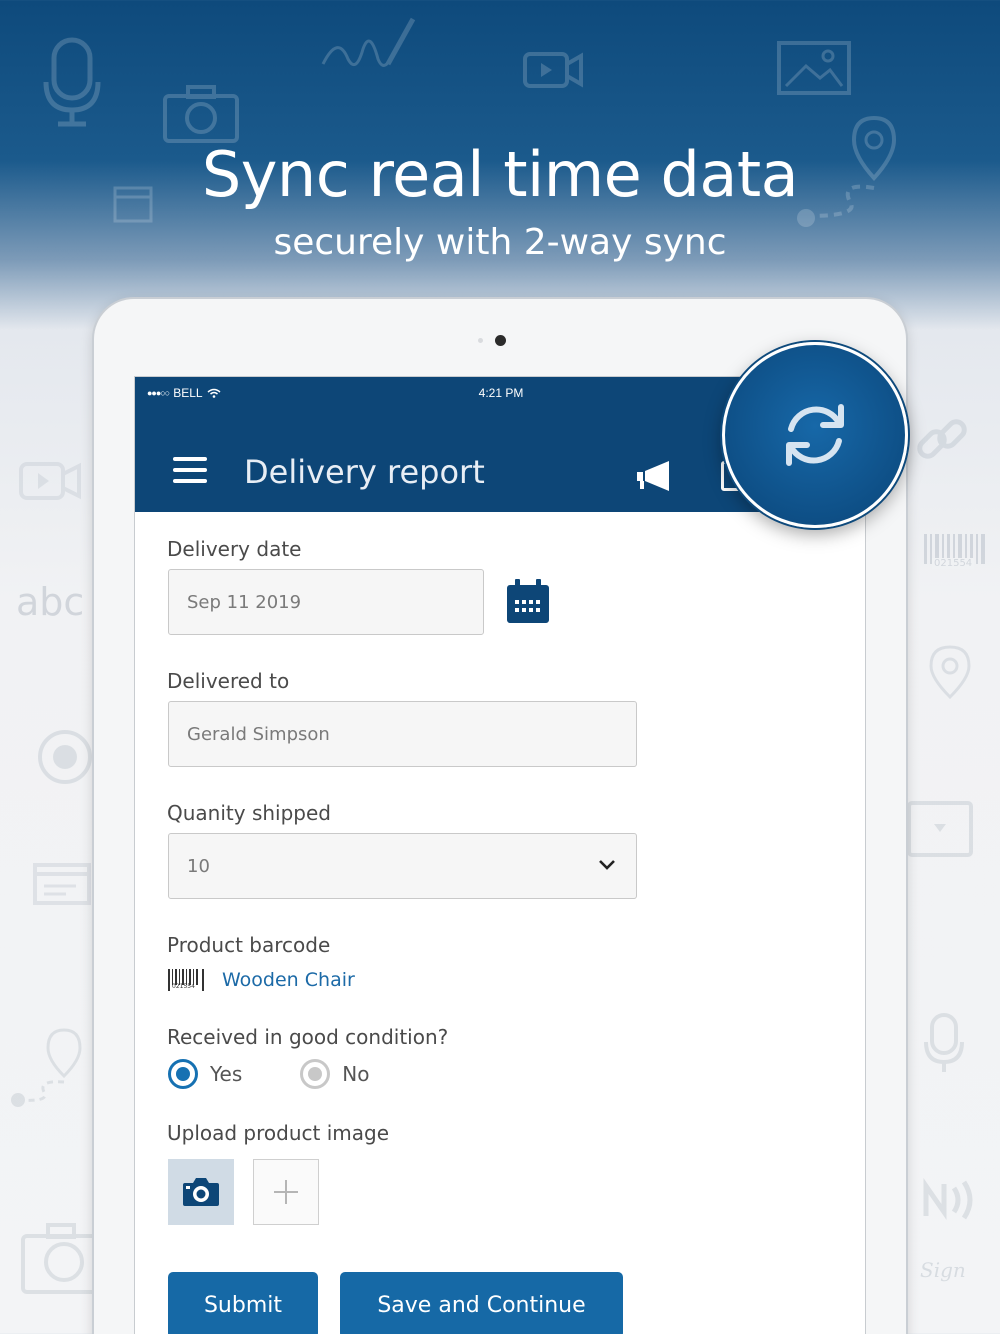 The width and height of the screenshot is (1000, 1334). I want to click on nfc-icon, so click(948, 1199).